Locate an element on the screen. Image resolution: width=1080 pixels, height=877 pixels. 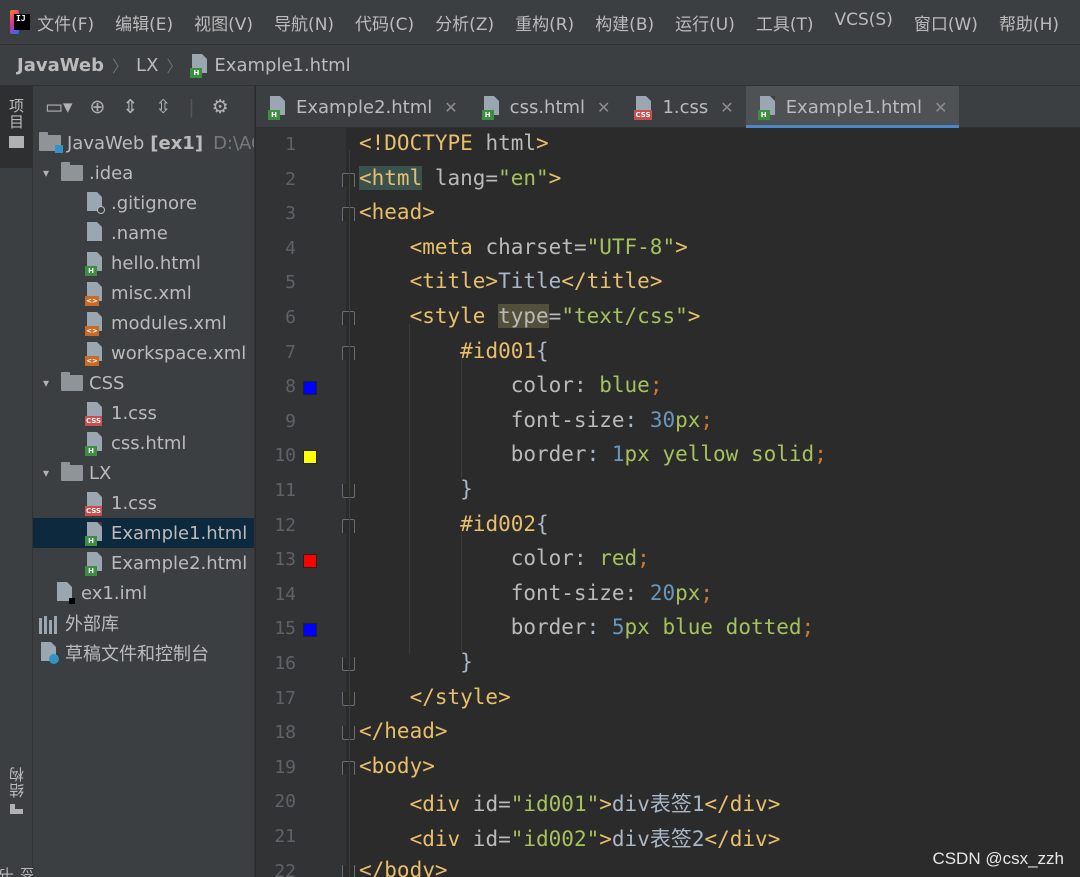
tree-item-label: 1.css is located at coordinates (134, 413).